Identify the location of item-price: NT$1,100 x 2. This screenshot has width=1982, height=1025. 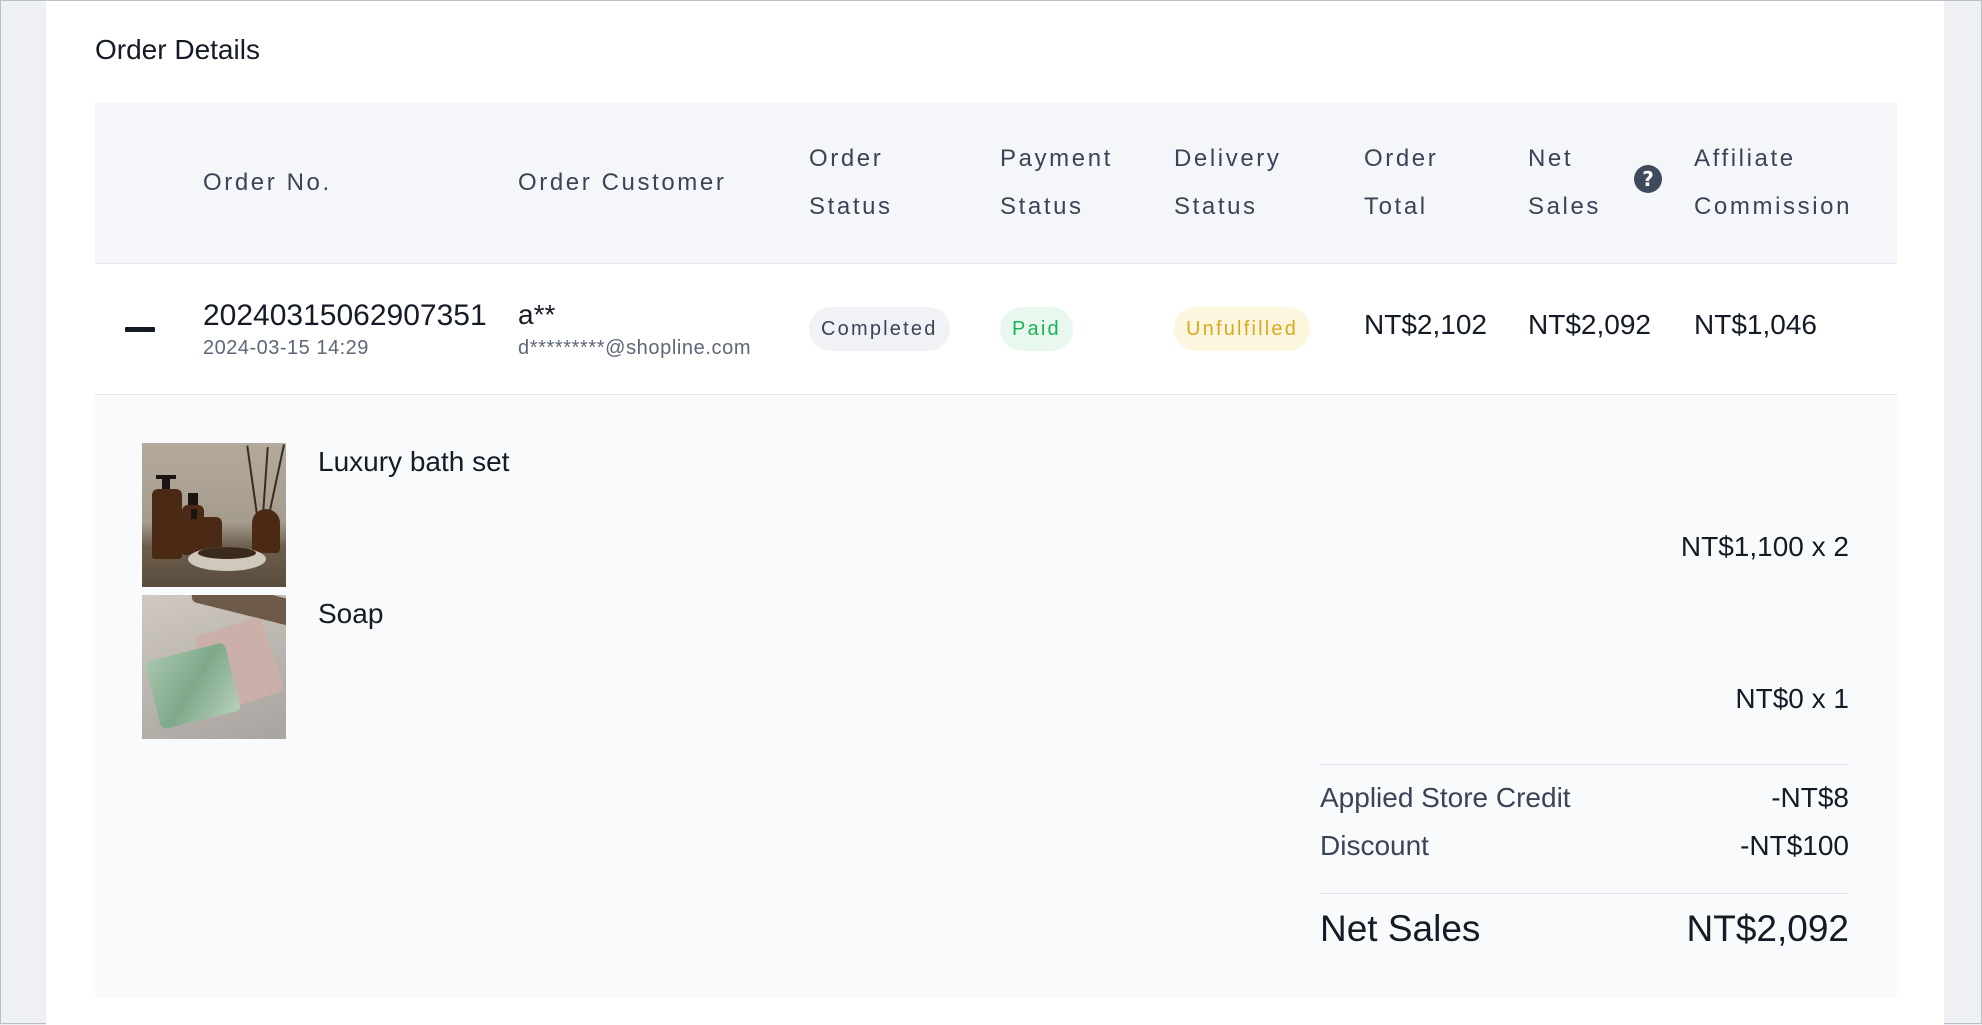
(1764, 546).